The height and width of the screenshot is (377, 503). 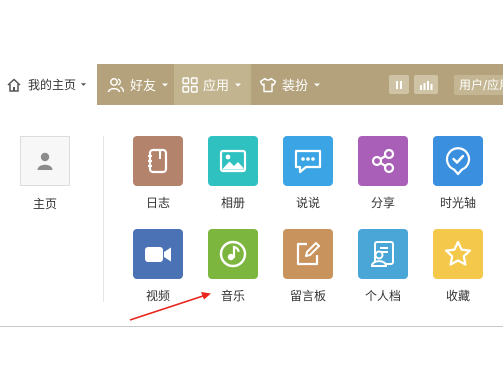 I want to click on nav-apps-label: 应用, so click(x=216, y=86).